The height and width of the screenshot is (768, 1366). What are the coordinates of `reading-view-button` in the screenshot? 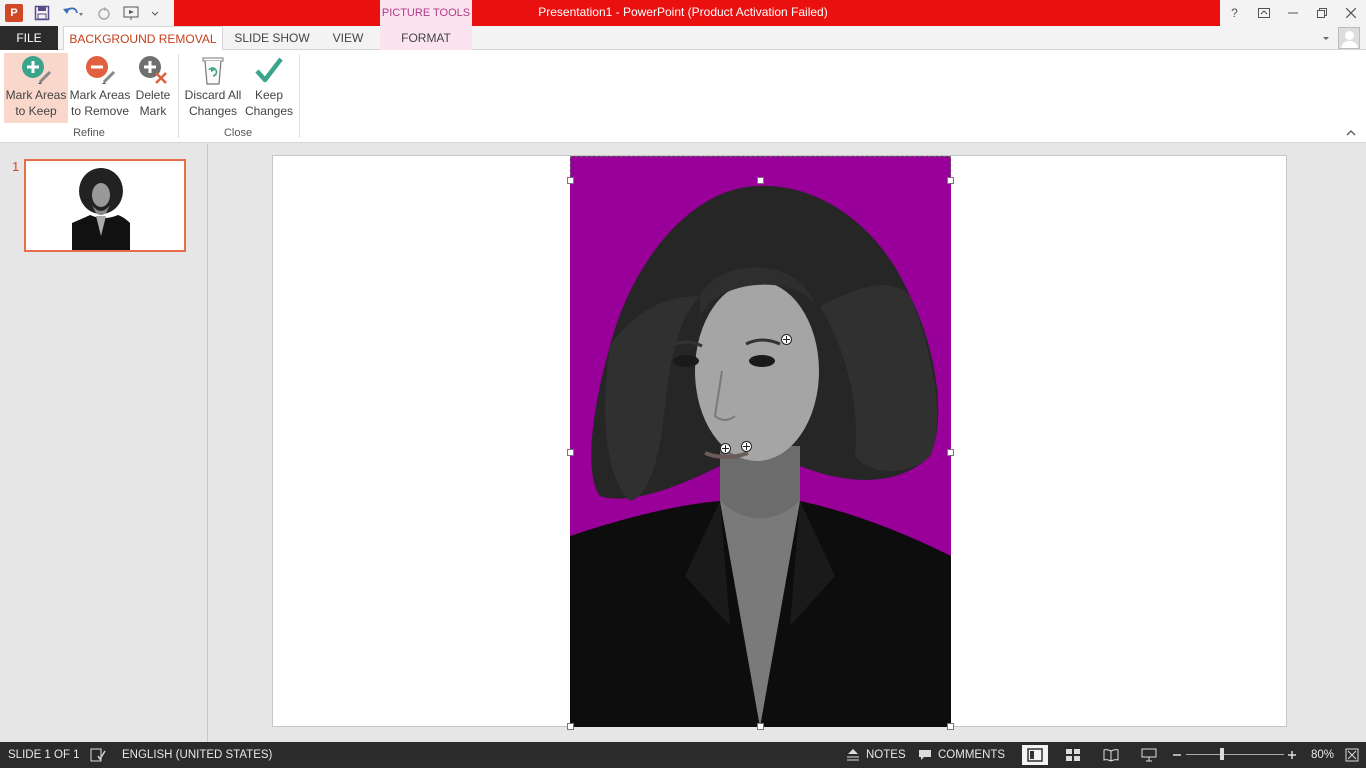 It's located at (1111, 755).